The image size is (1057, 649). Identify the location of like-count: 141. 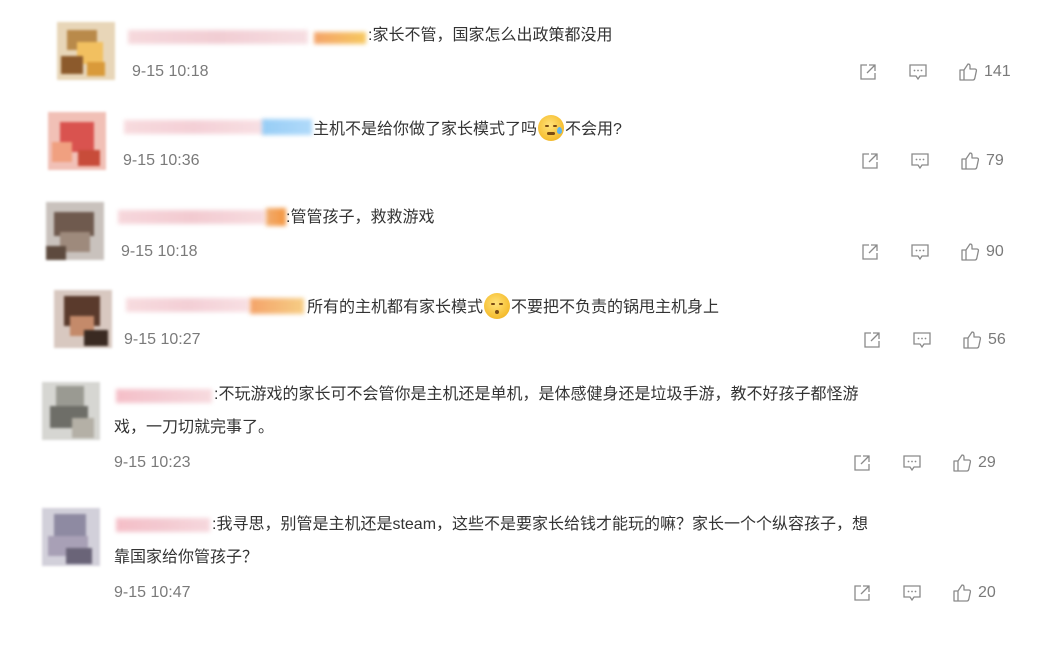
(997, 71).